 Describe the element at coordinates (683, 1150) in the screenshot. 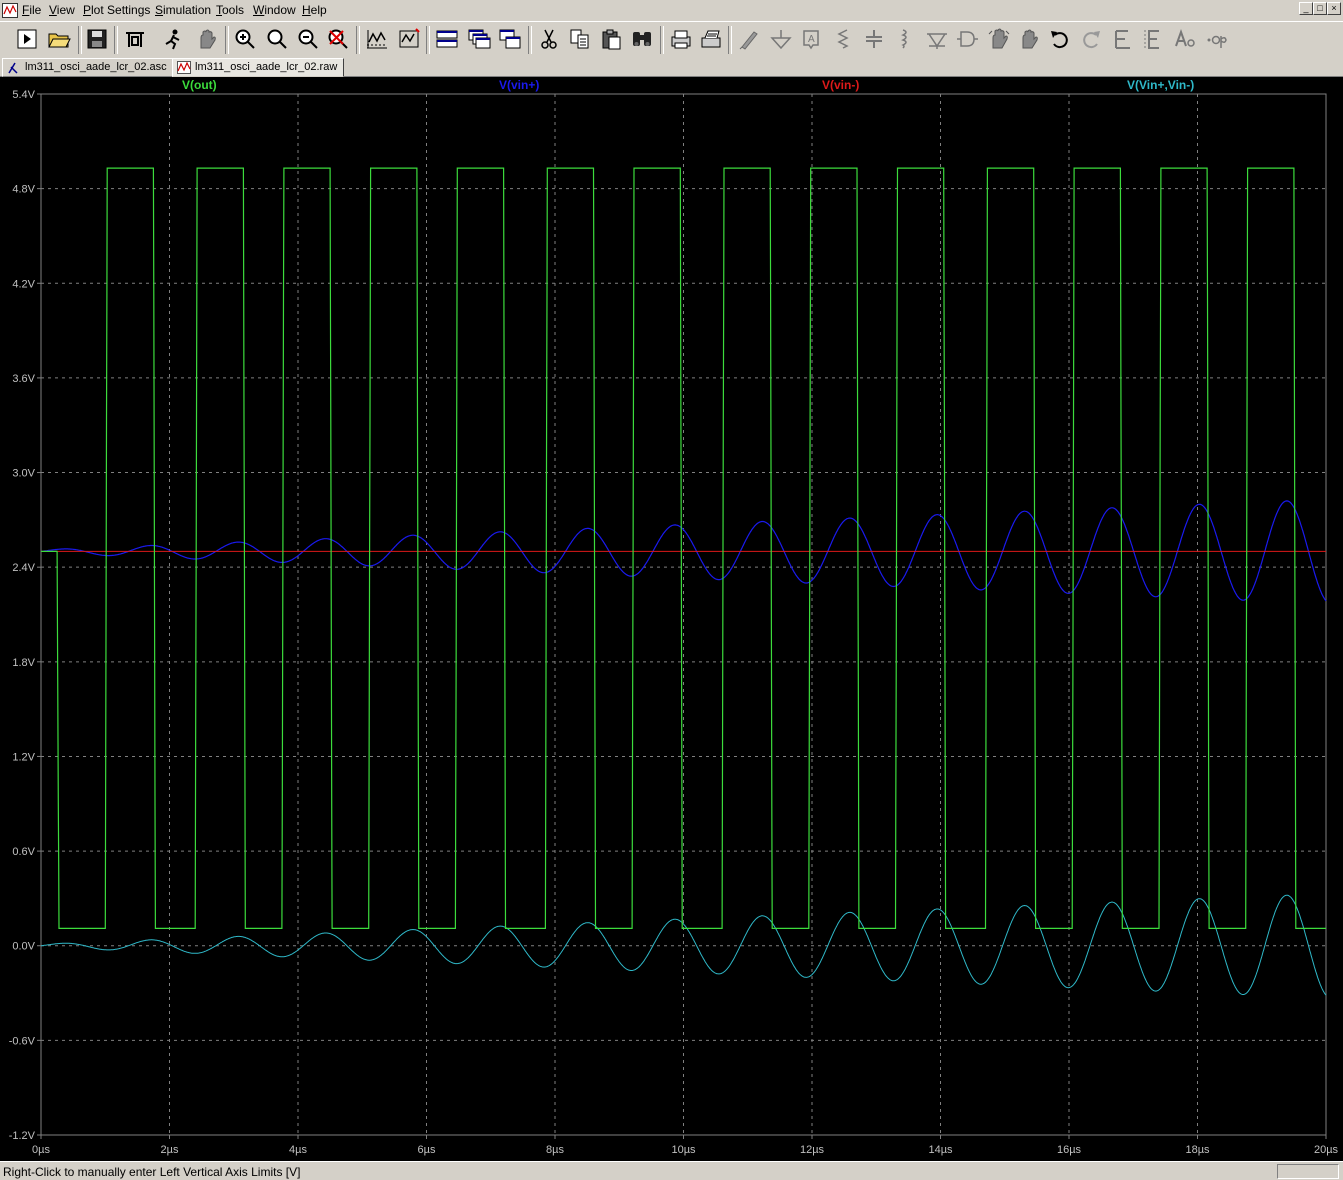

I see `x-tick-label: 10µs` at that location.